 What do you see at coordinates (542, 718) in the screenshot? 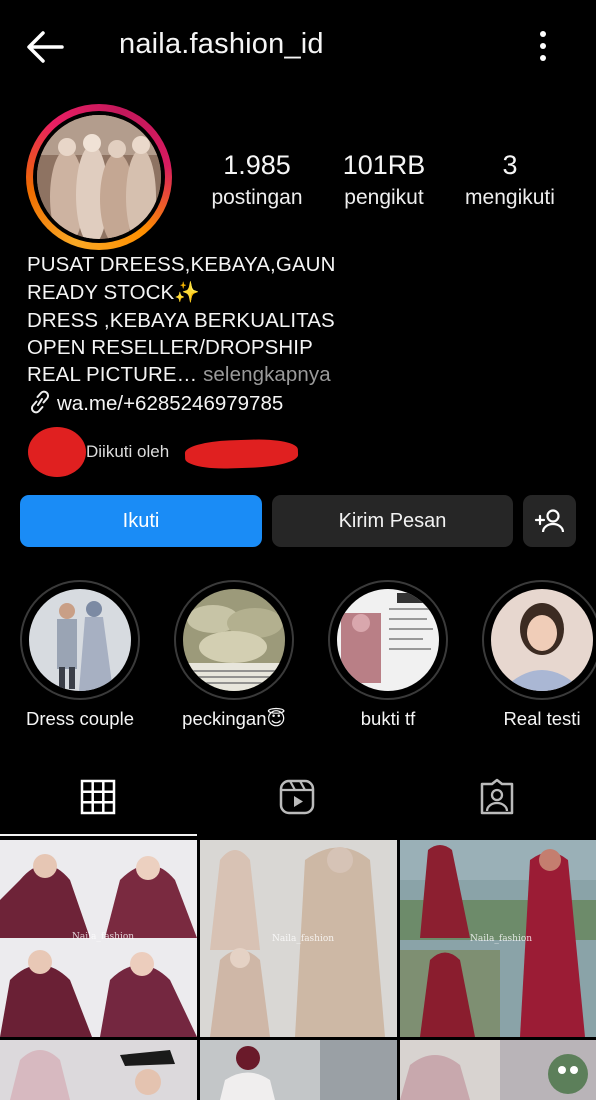
I see `highlight-label: Real testi` at bounding box center [542, 718].